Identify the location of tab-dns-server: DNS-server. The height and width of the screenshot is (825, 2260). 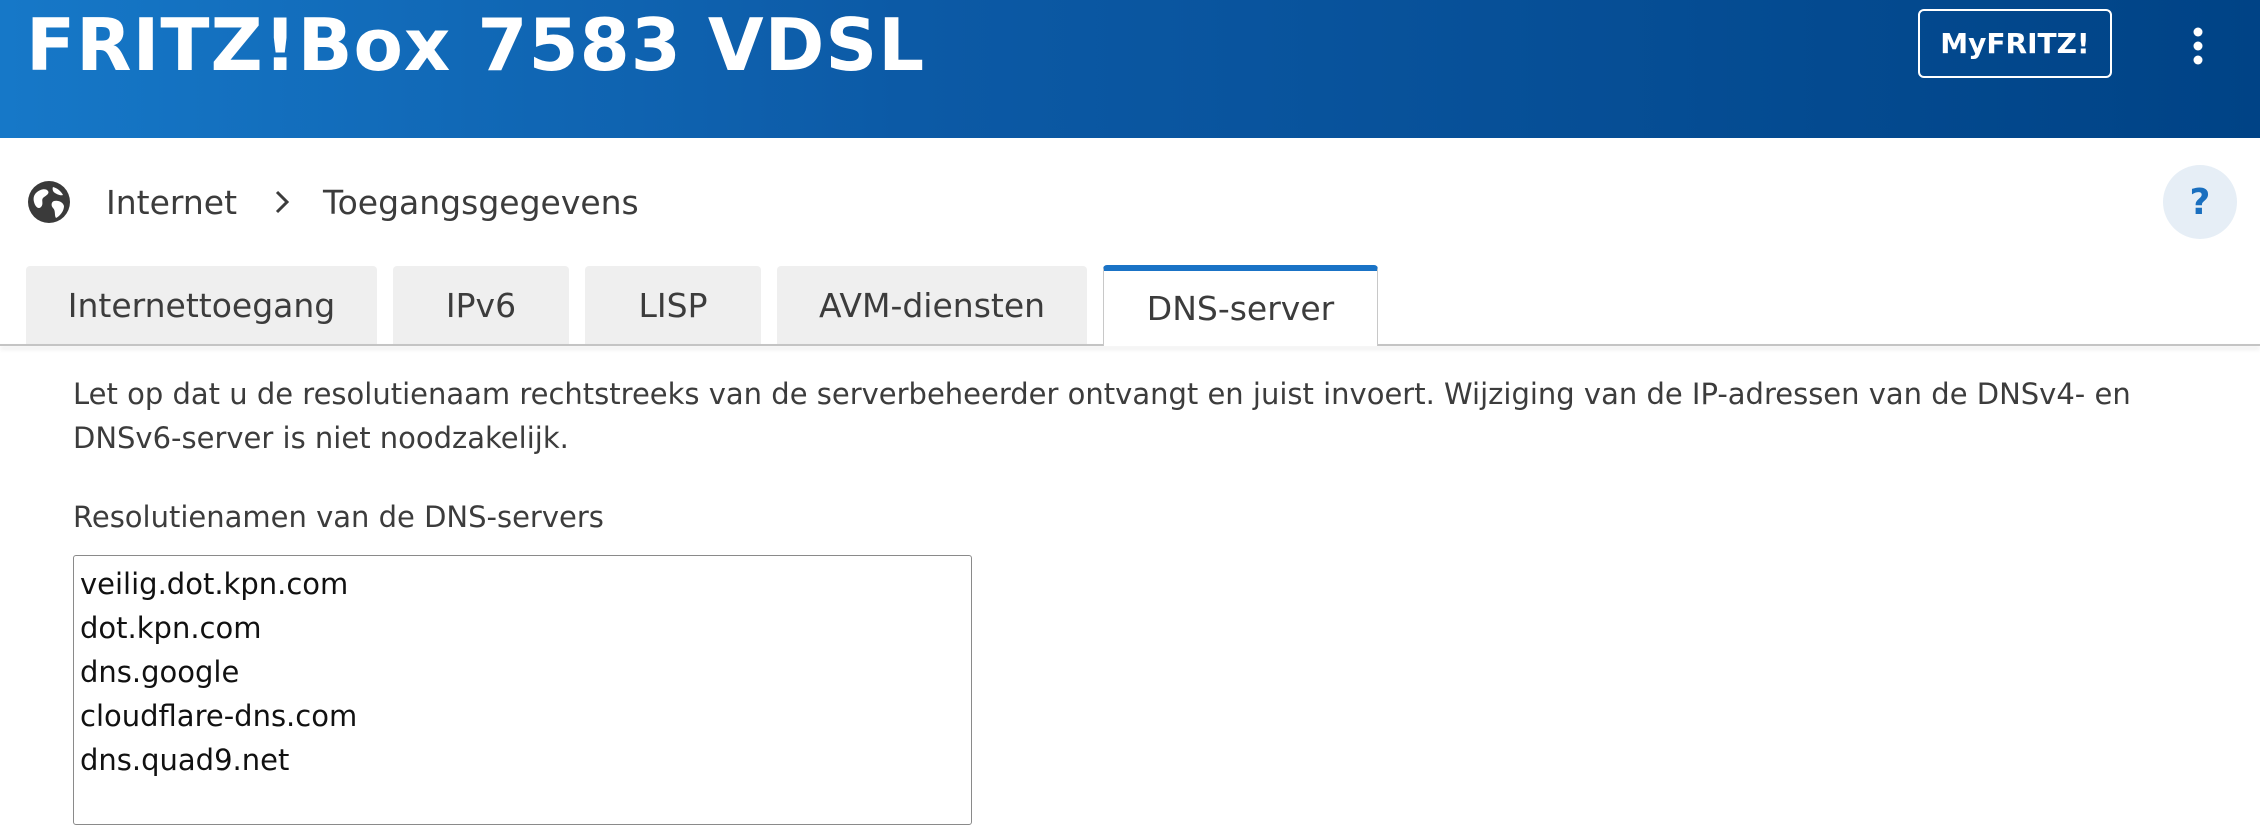
(1240, 305).